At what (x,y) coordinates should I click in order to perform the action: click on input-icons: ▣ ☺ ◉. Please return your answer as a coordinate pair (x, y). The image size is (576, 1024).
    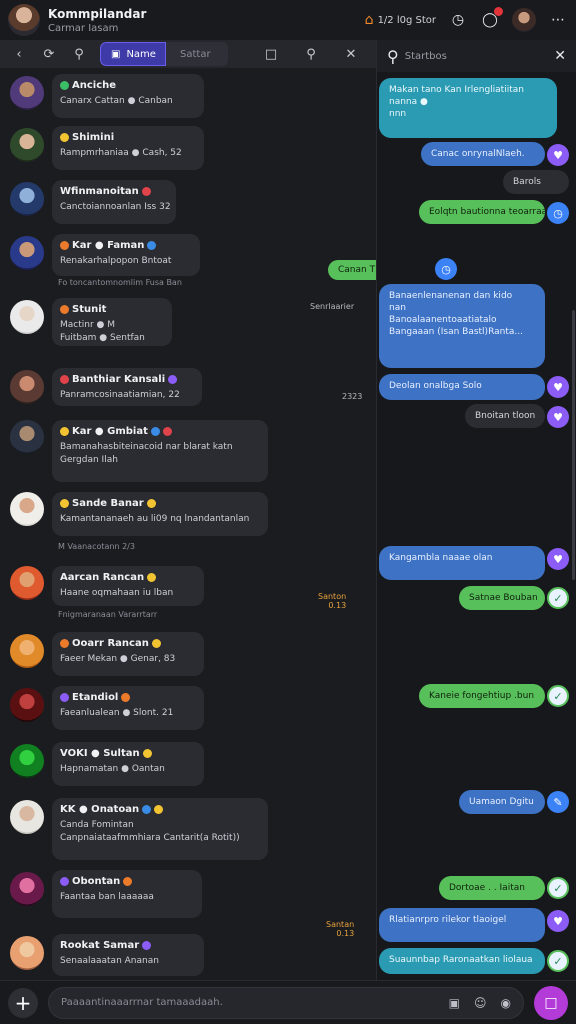
    Looking at the image, I should click on (480, 1003).